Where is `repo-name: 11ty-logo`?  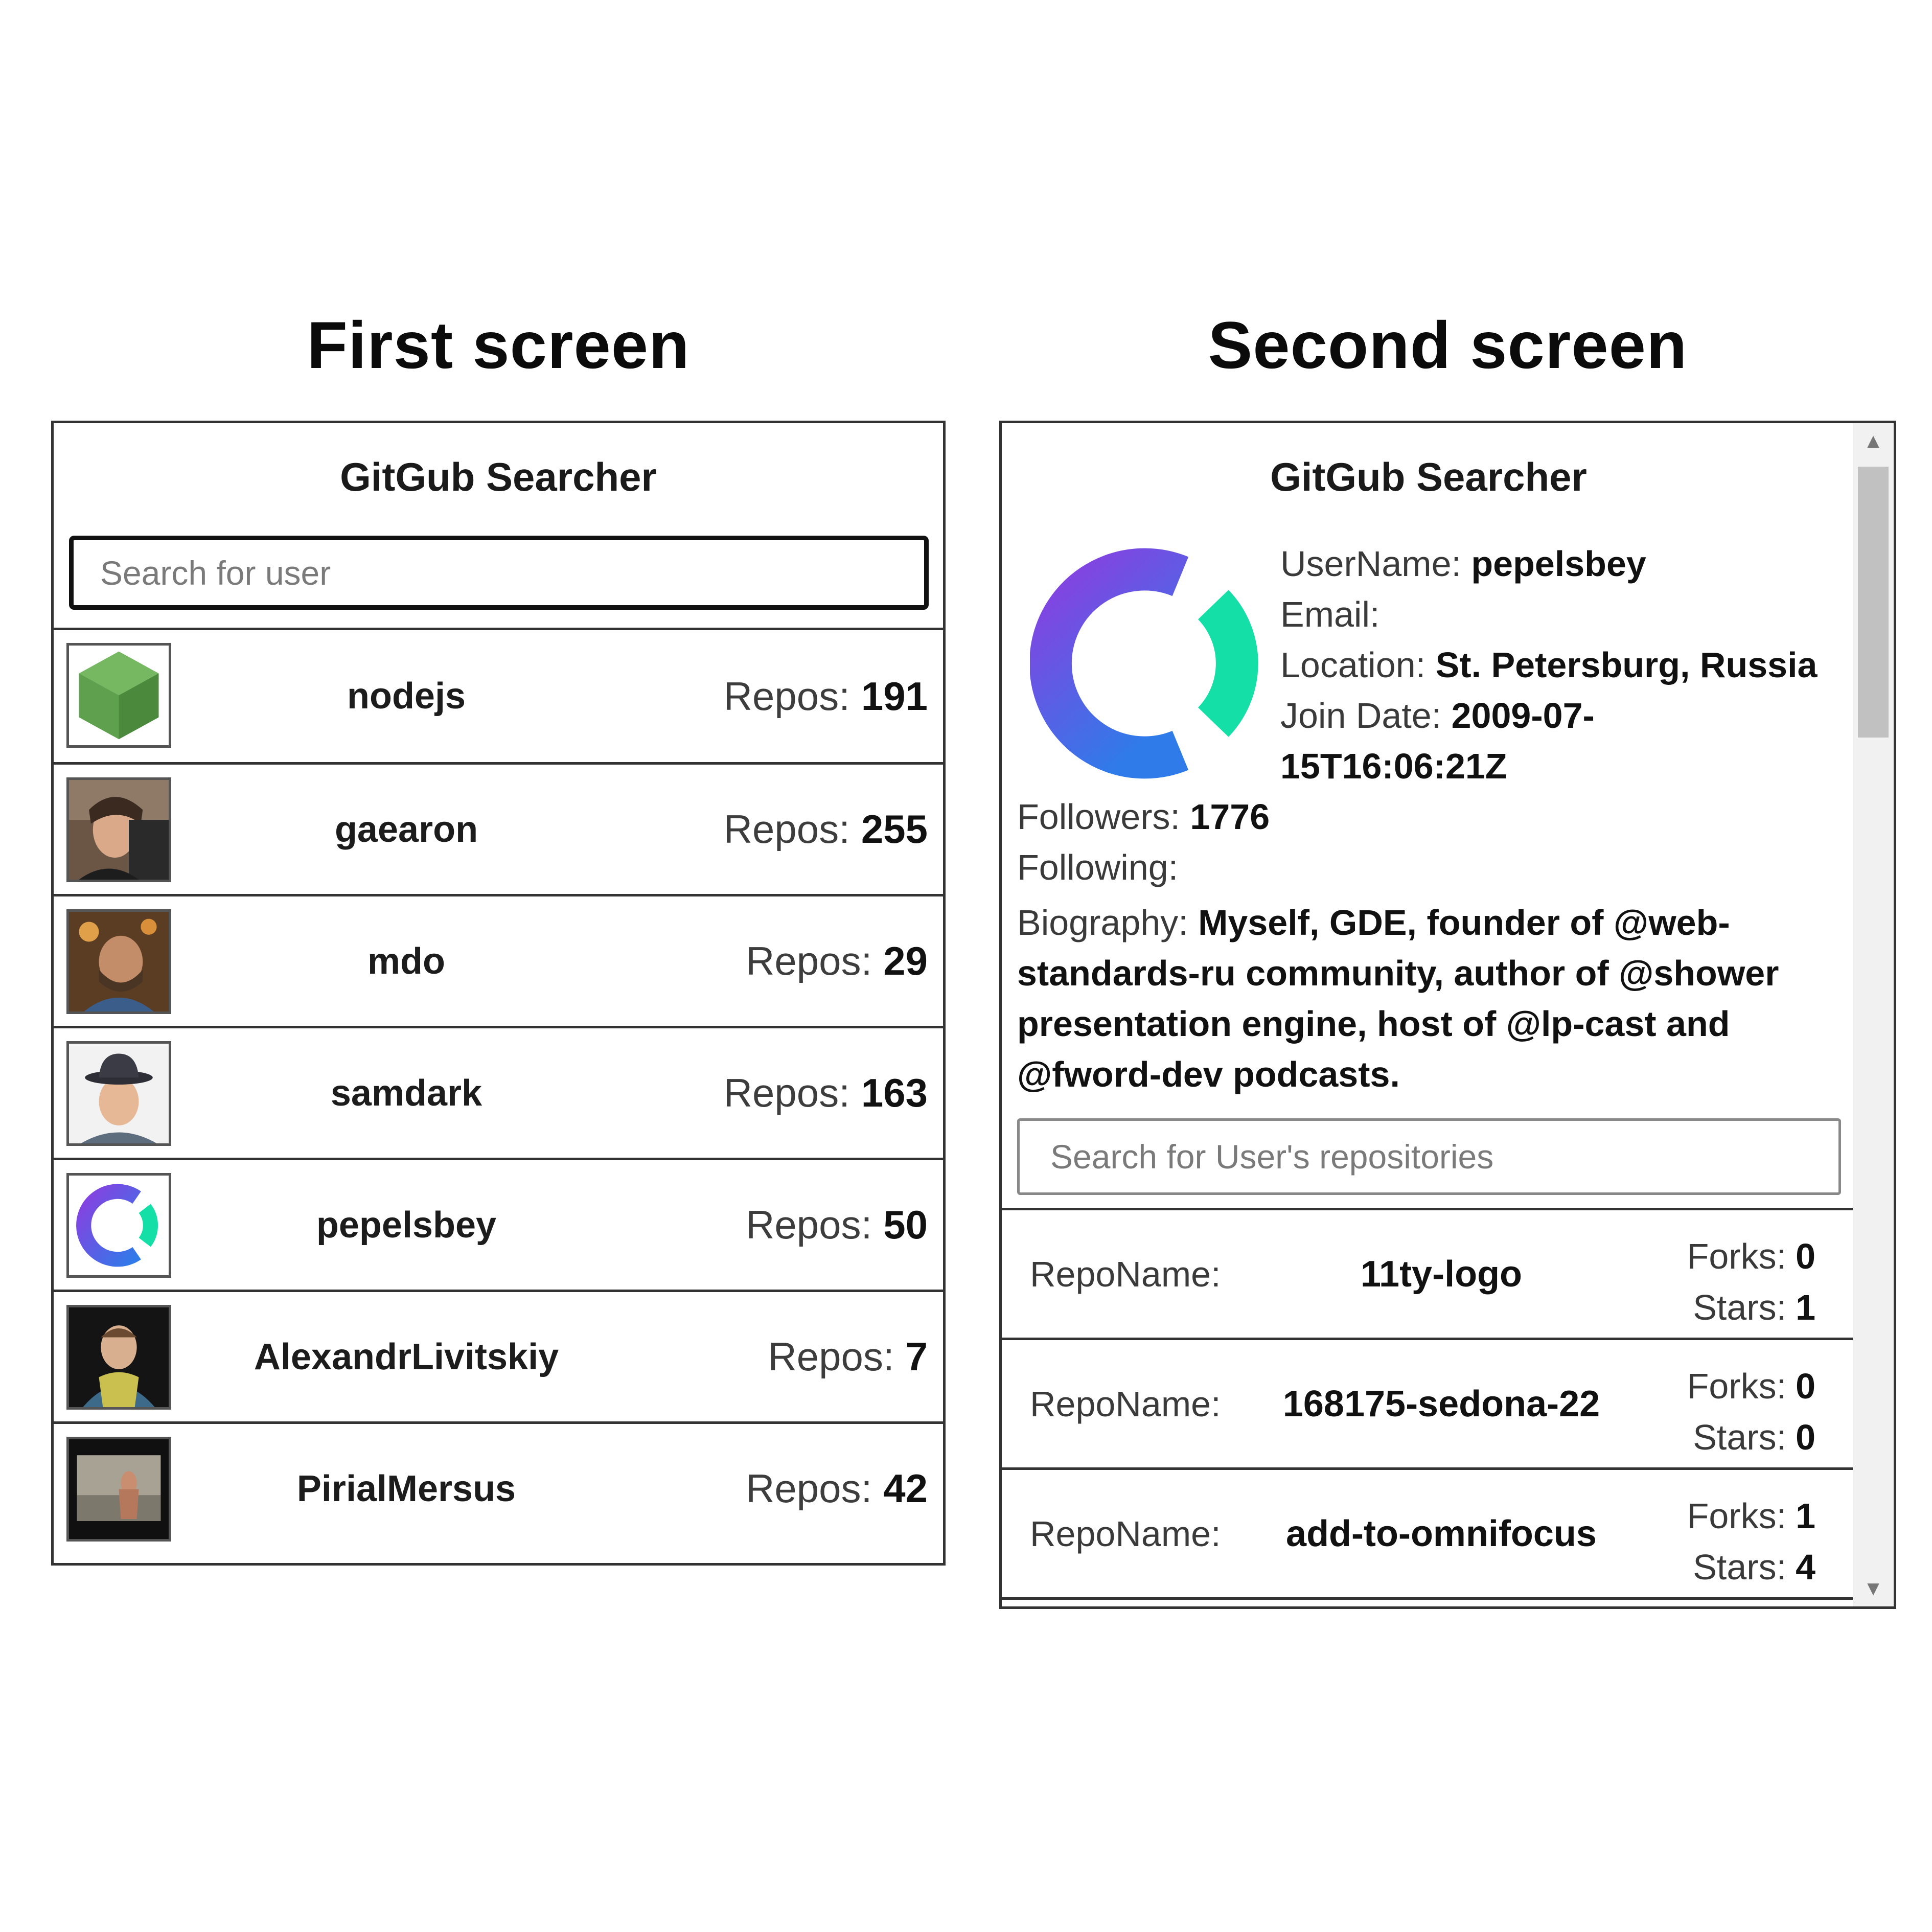
repo-name: 11ty-logo is located at coordinates (1441, 1274).